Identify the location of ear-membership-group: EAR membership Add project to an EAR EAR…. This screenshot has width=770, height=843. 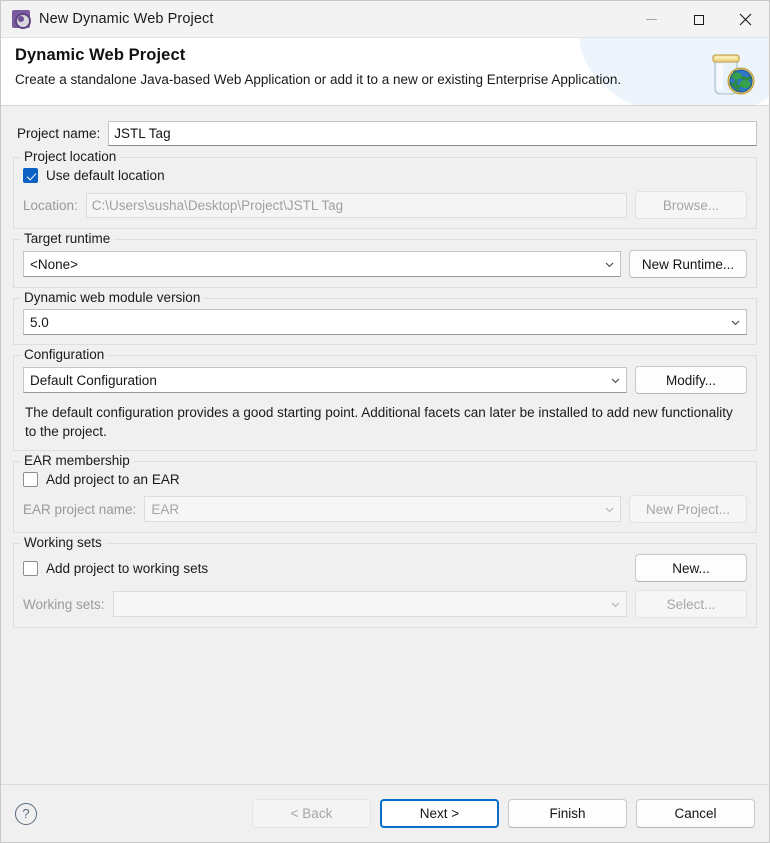
(385, 493).